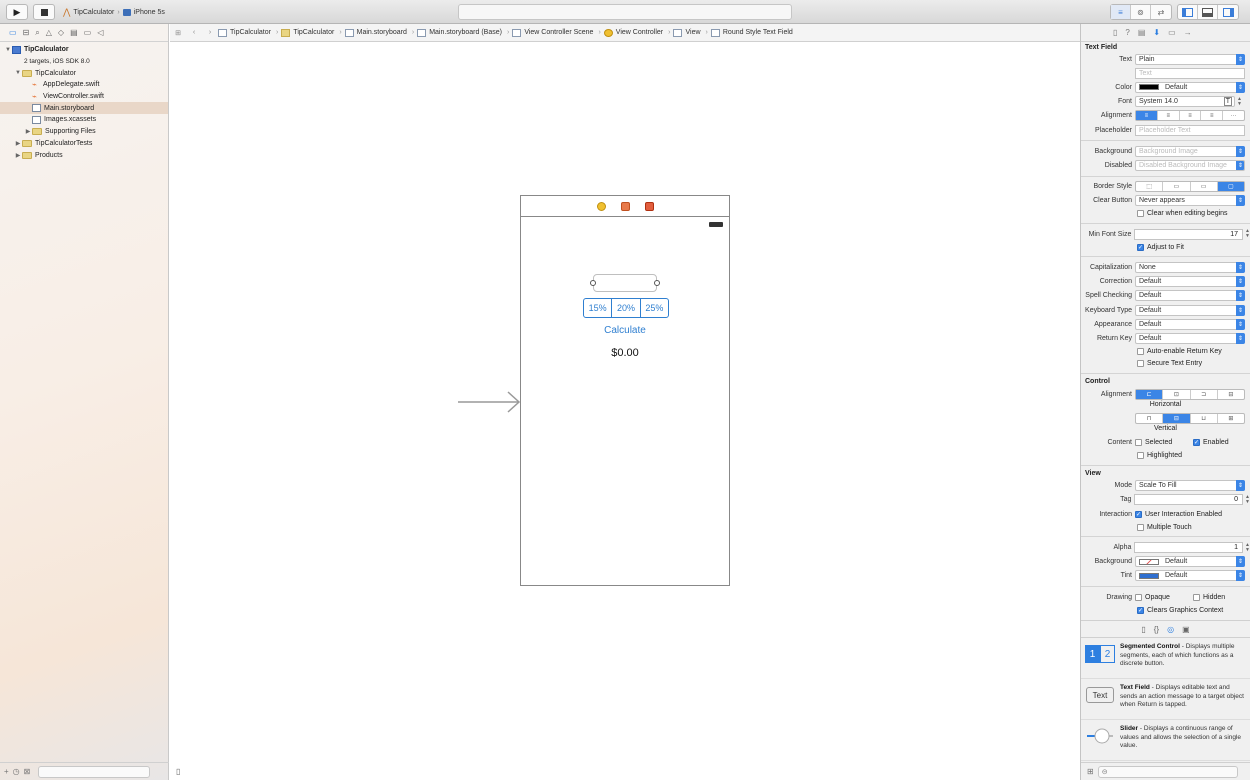 The image size is (1250, 780). Describe the element at coordinates (1165, 214) in the screenshot. I see `clear-when-editing-checkbox: Clear when editing begins` at that location.